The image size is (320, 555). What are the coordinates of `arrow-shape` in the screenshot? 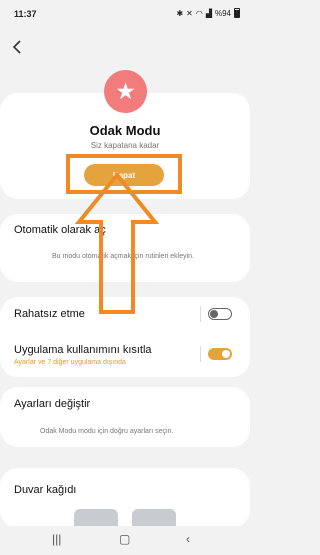 It's located at (117, 242).